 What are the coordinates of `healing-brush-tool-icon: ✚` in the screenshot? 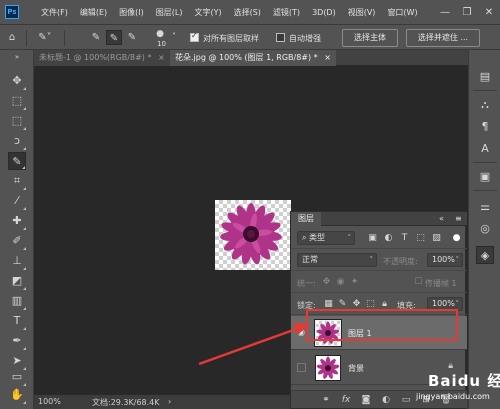 It's located at (17, 221).